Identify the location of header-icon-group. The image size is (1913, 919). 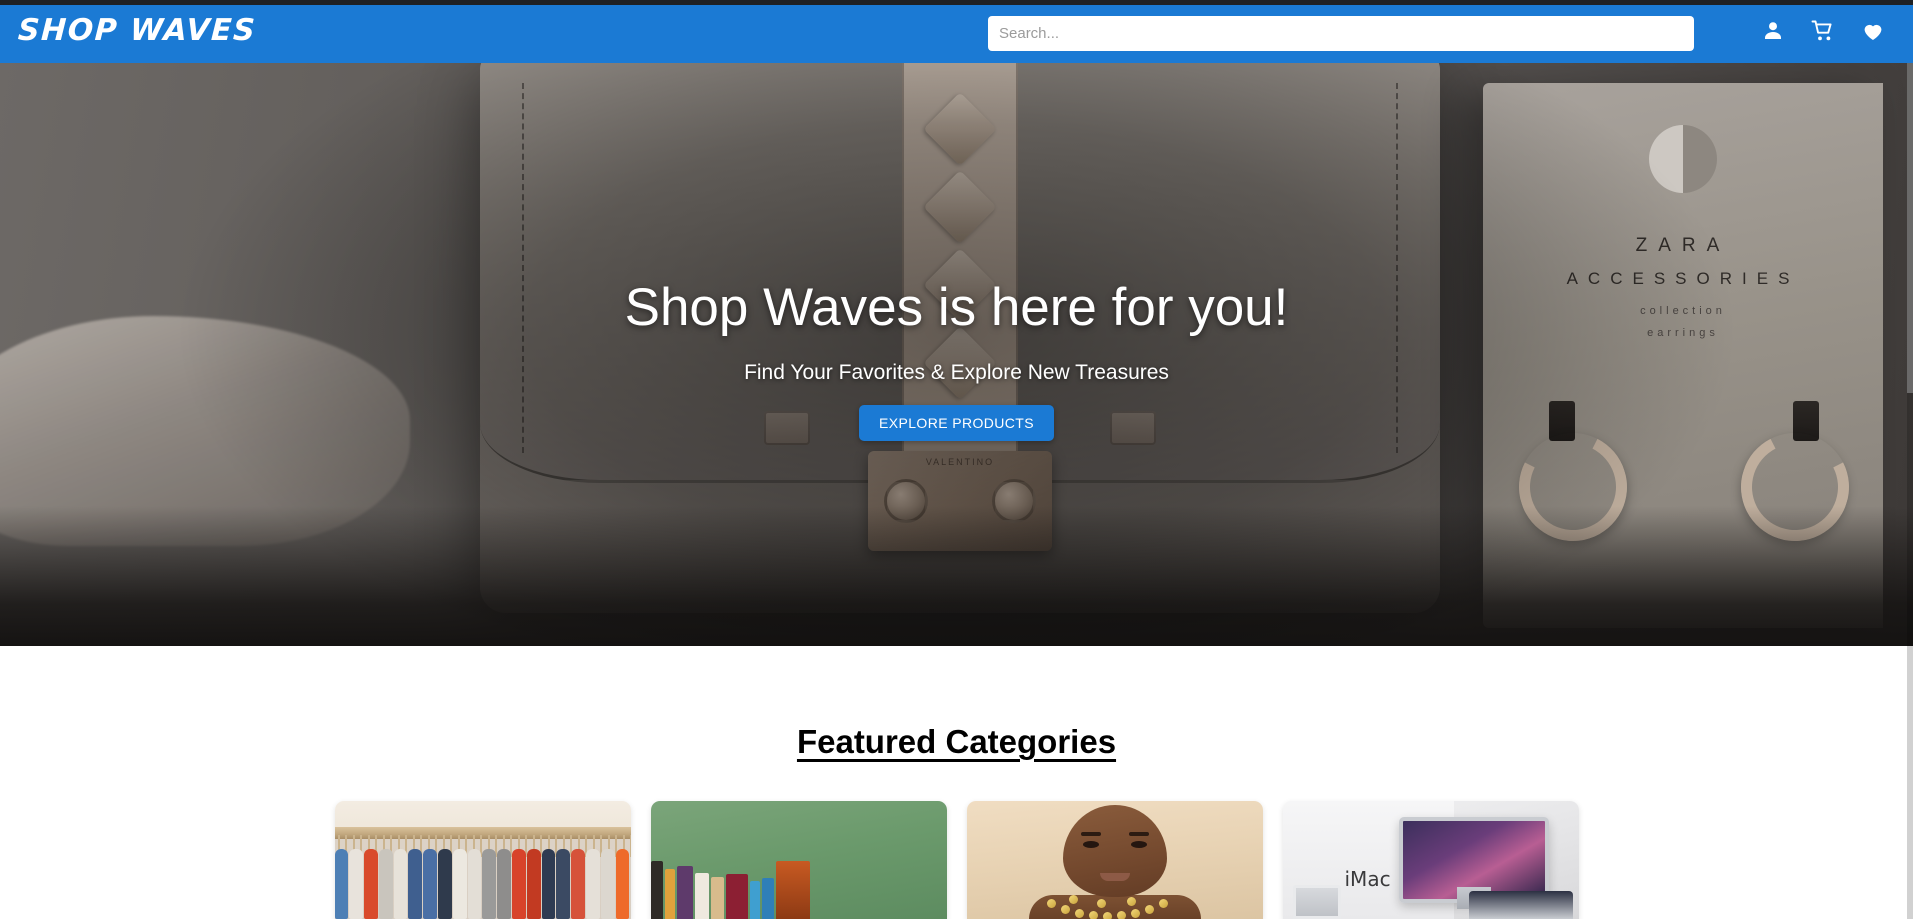
(1823, 31).